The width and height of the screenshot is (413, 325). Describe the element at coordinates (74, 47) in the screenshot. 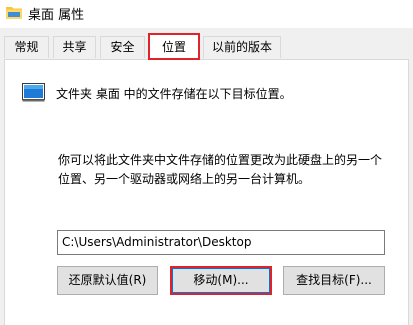

I see `tab-sharing: 共享` at that location.